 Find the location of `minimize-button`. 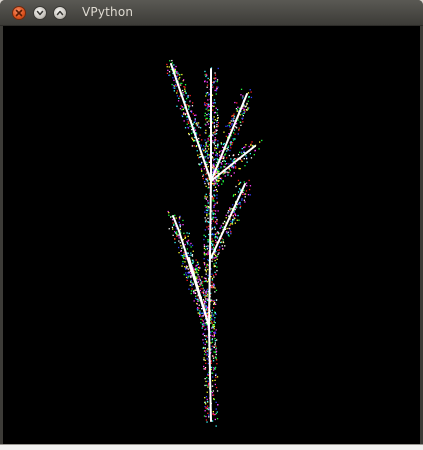

minimize-button is located at coordinates (40, 13).